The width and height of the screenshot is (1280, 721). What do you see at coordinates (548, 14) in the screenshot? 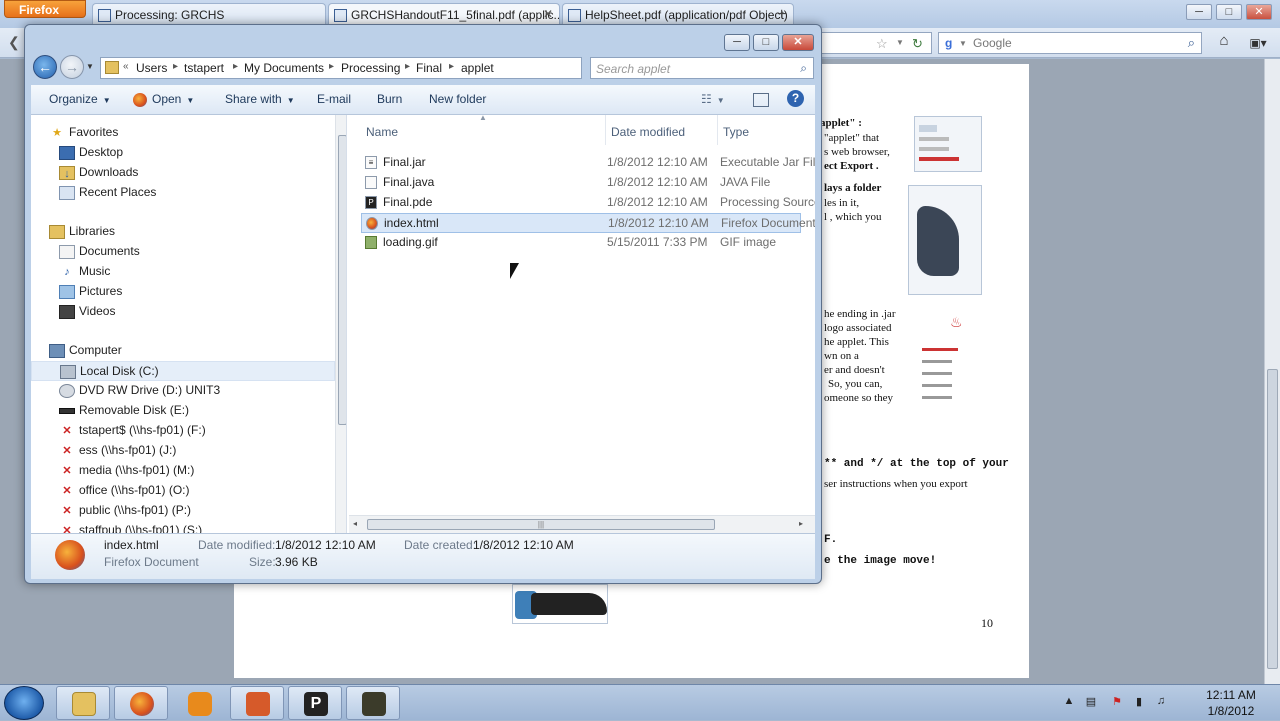
I see `close-tab-icon: ✕` at bounding box center [548, 14].